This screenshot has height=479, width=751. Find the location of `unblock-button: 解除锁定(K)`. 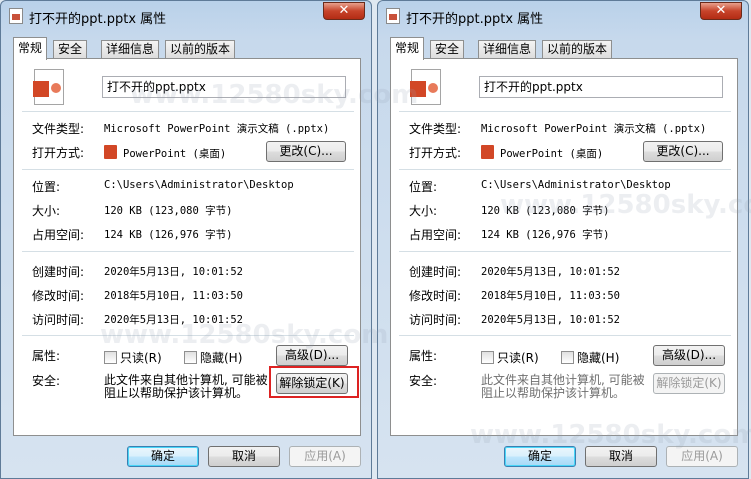

unblock-button: 解除锁定(K) is located at coordinates (689, 383).